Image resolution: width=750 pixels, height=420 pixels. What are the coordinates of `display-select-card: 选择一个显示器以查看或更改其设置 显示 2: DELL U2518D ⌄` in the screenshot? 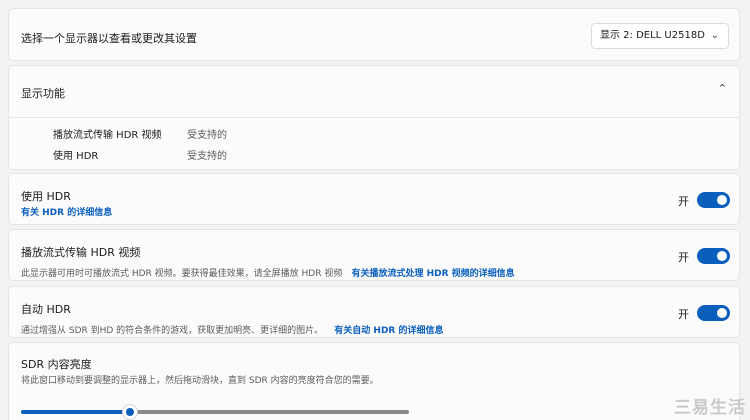 It's located at (374, 34).